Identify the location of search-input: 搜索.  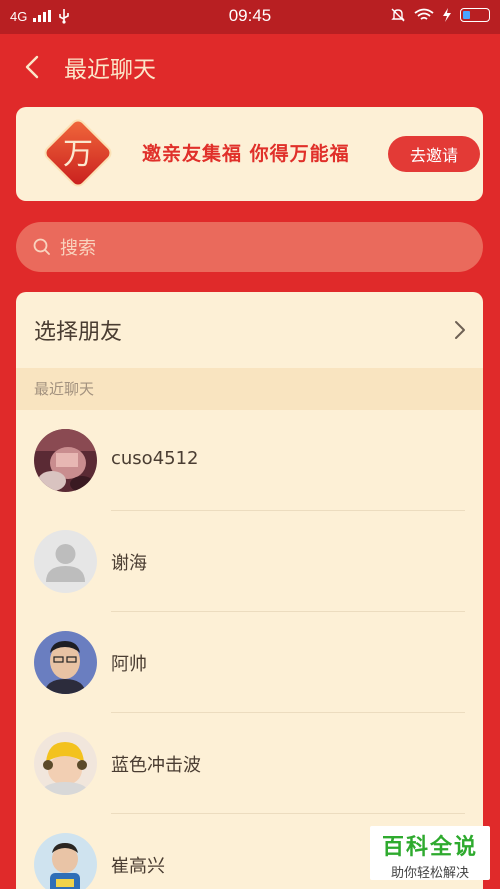
(249, 247).